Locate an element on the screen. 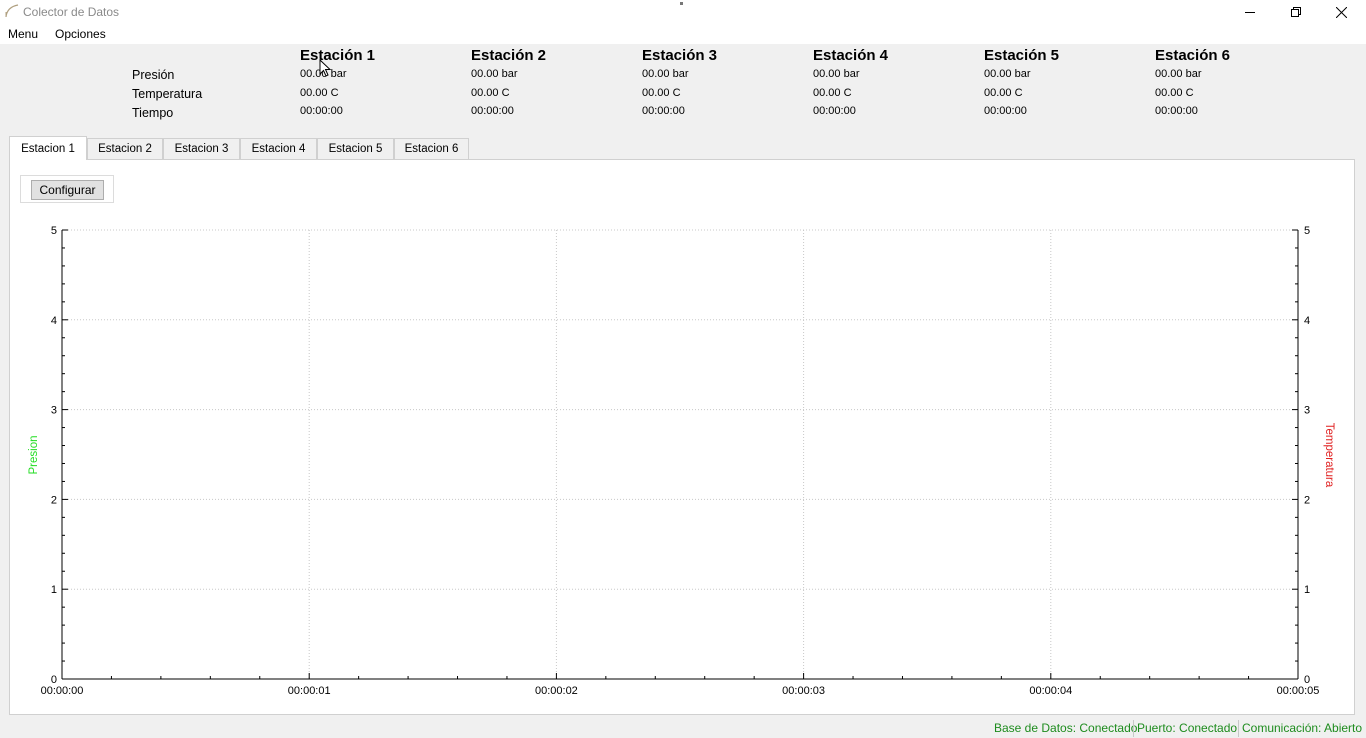  y-tick-label-left: 3 is located at coordinates (54, 411).